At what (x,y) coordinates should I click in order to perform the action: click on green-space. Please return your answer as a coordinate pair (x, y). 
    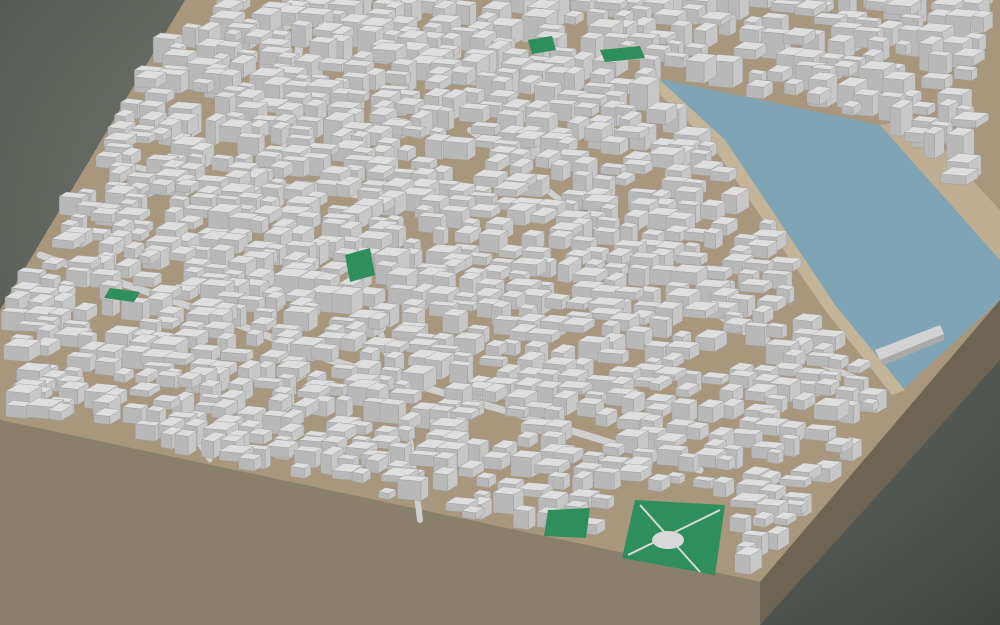
    Looking at the image, I should click on (567, 523).